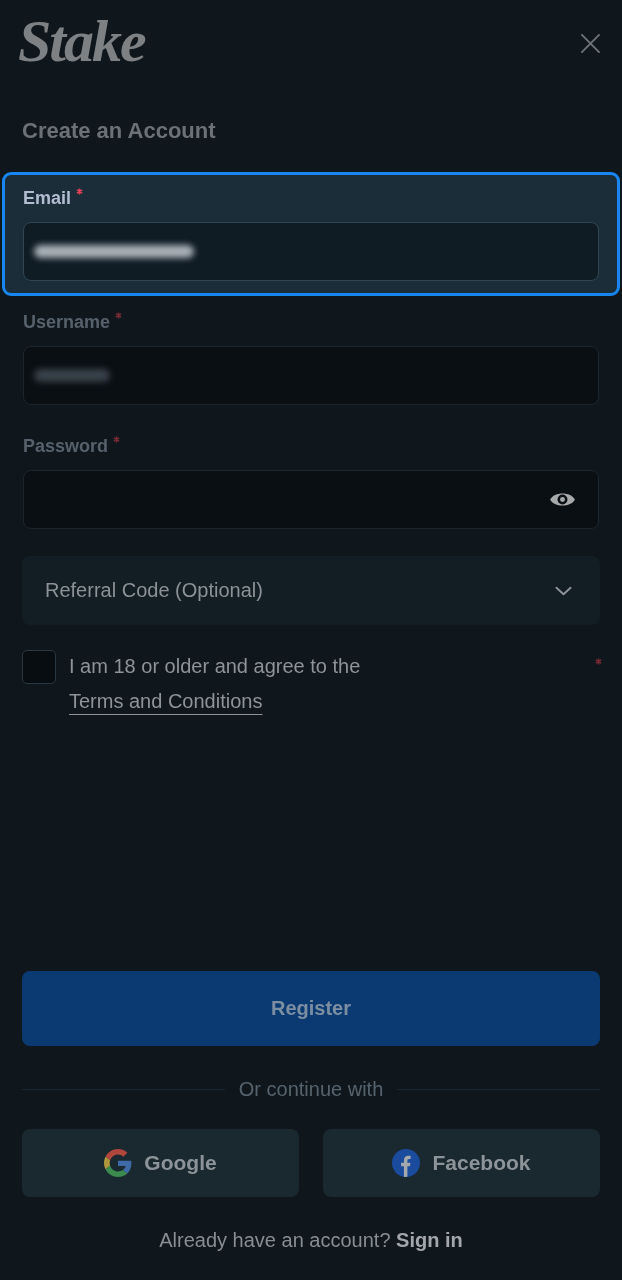 This screenshot has height=1280, width=622. What do you see at coordinates (406, 1163) in the screenshot?
I see `facebook-icon` at bounding box center [406, 1163].